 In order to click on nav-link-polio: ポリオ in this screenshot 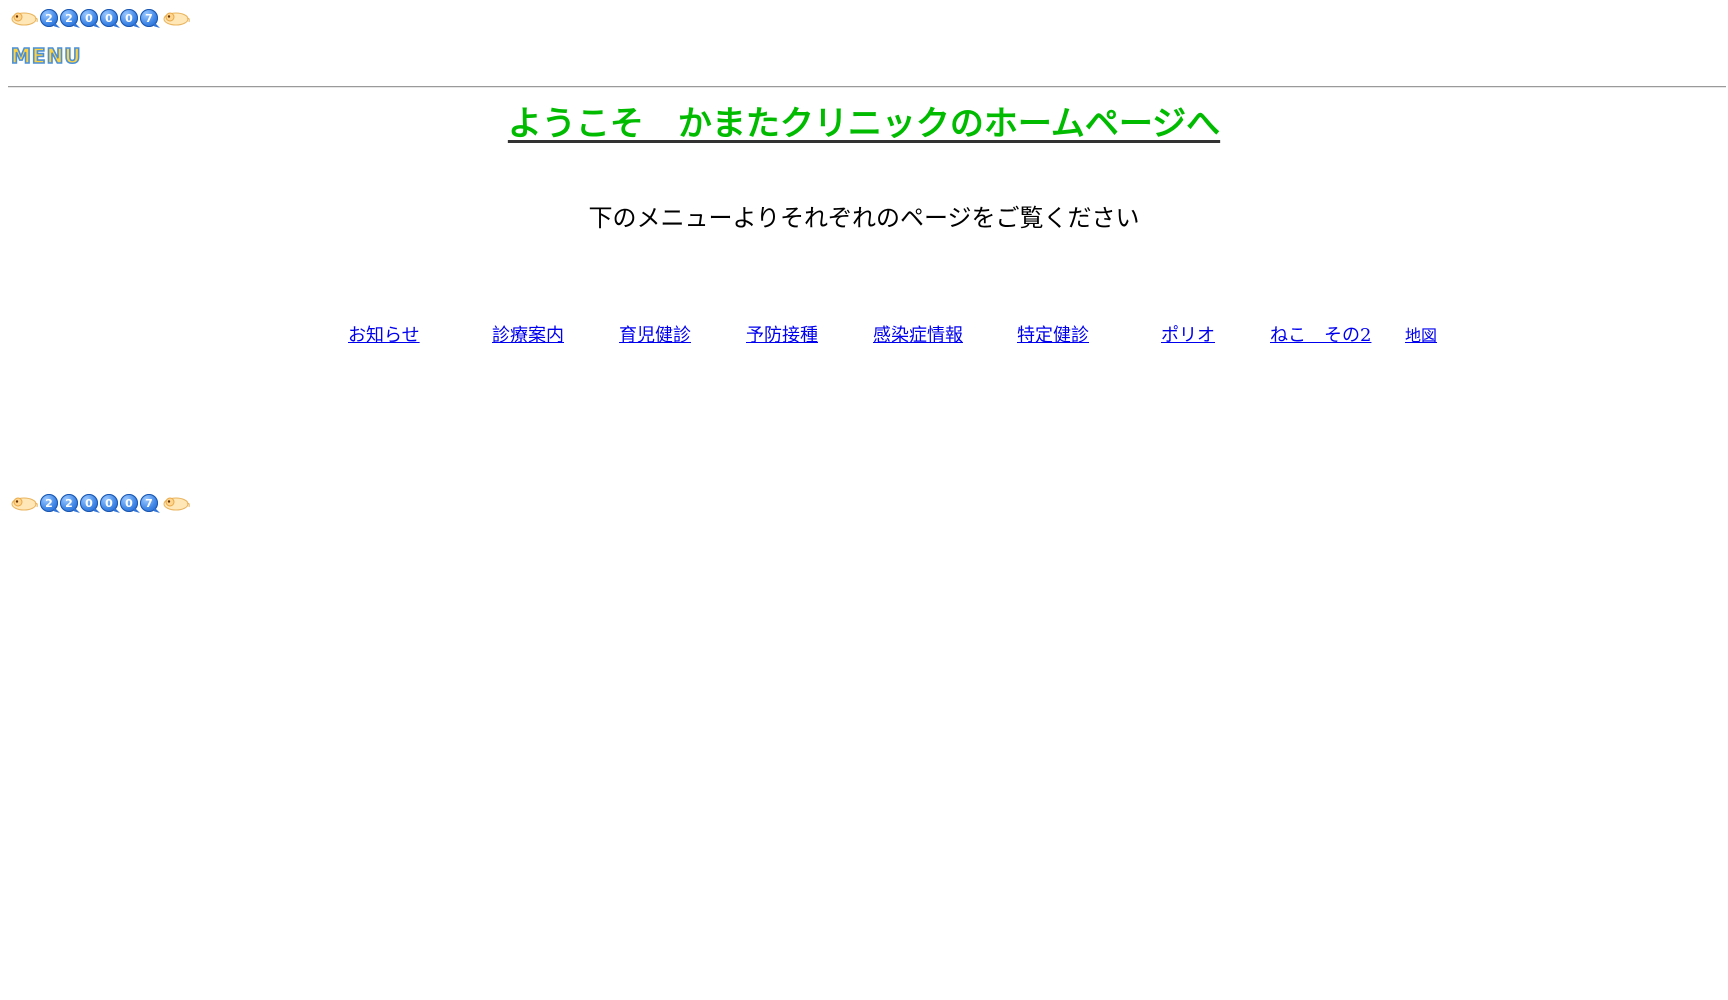, I will do `click(1188, 336)`.